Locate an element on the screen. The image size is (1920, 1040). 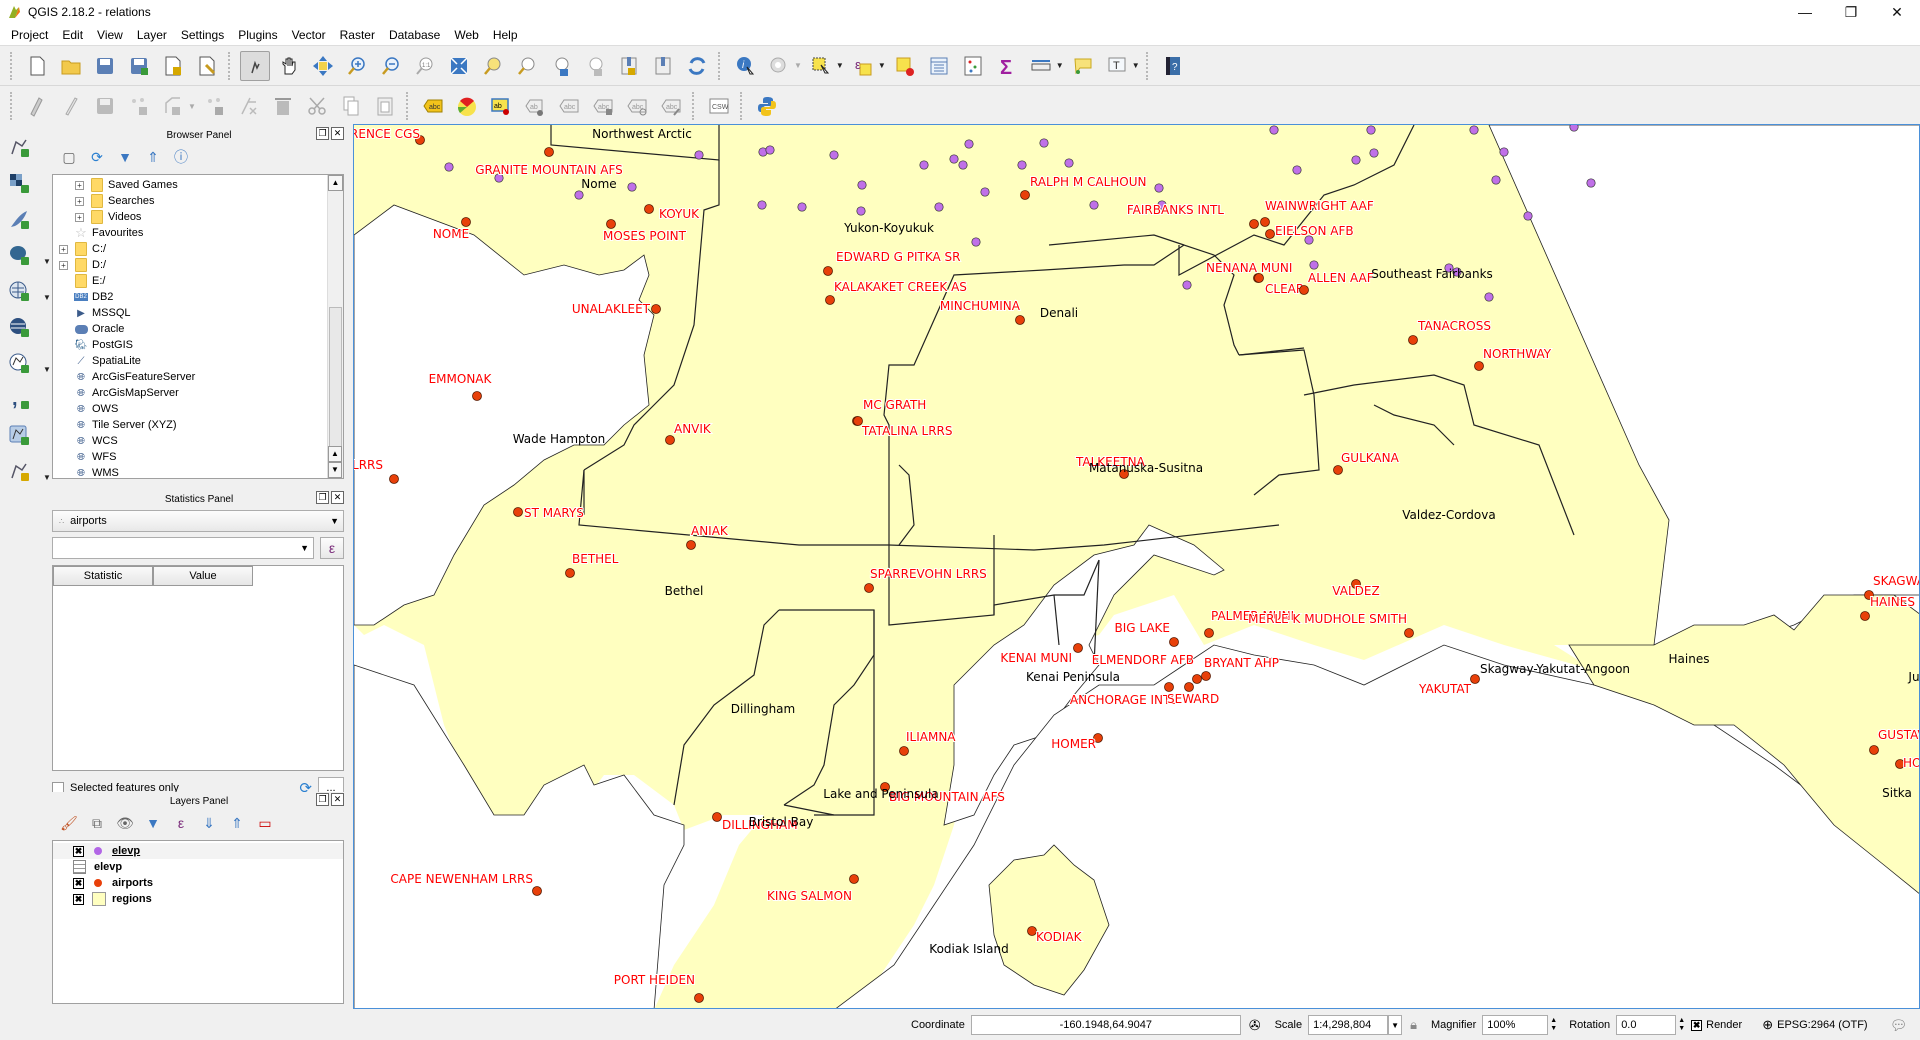
browser-item: E:/ is located at coordinates (198, 281).